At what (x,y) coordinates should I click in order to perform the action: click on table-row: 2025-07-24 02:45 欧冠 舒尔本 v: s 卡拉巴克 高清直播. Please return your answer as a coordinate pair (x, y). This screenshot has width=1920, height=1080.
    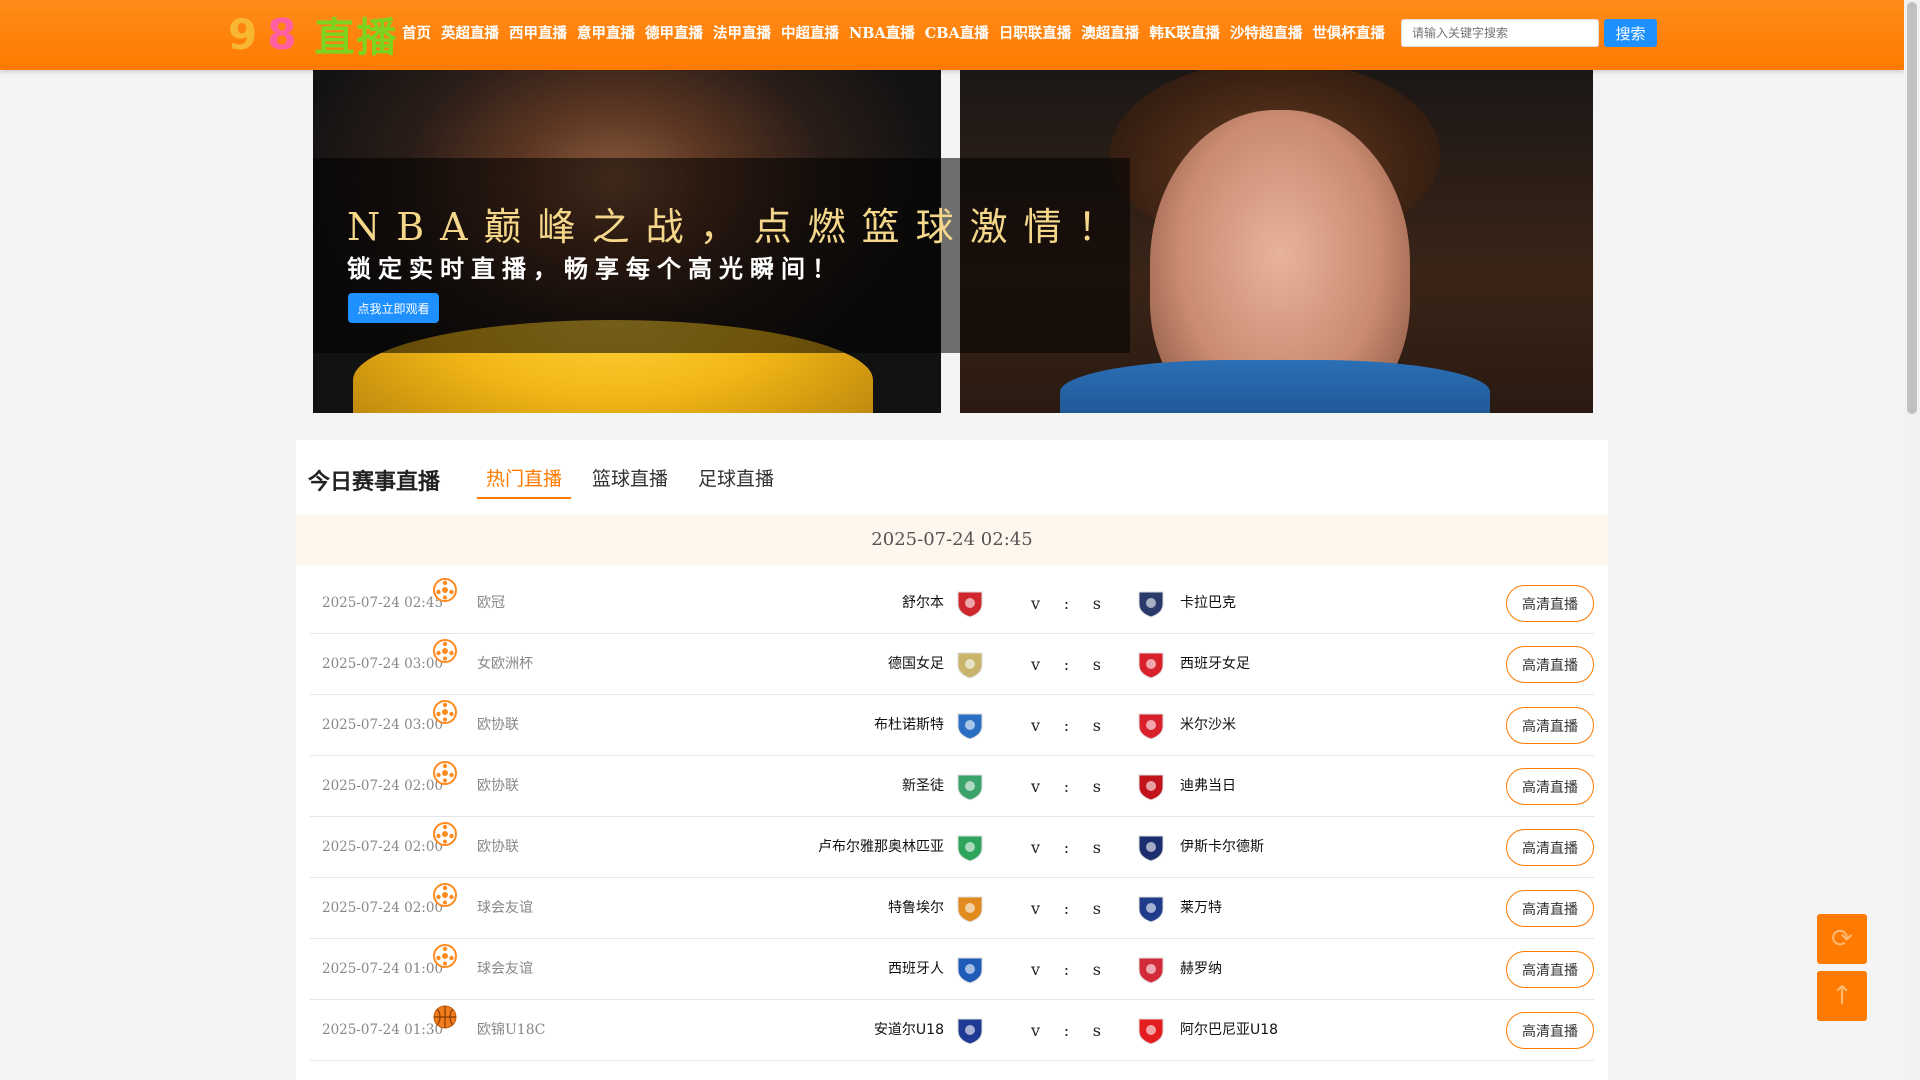
    Looking at the image, I should click on (952, 603).